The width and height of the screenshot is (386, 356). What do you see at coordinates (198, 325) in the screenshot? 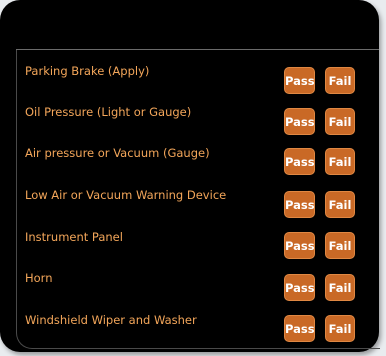
I see `checklist-row: Windshield Wiper and Washer Pass Fail` at bounding box center [198, 325].